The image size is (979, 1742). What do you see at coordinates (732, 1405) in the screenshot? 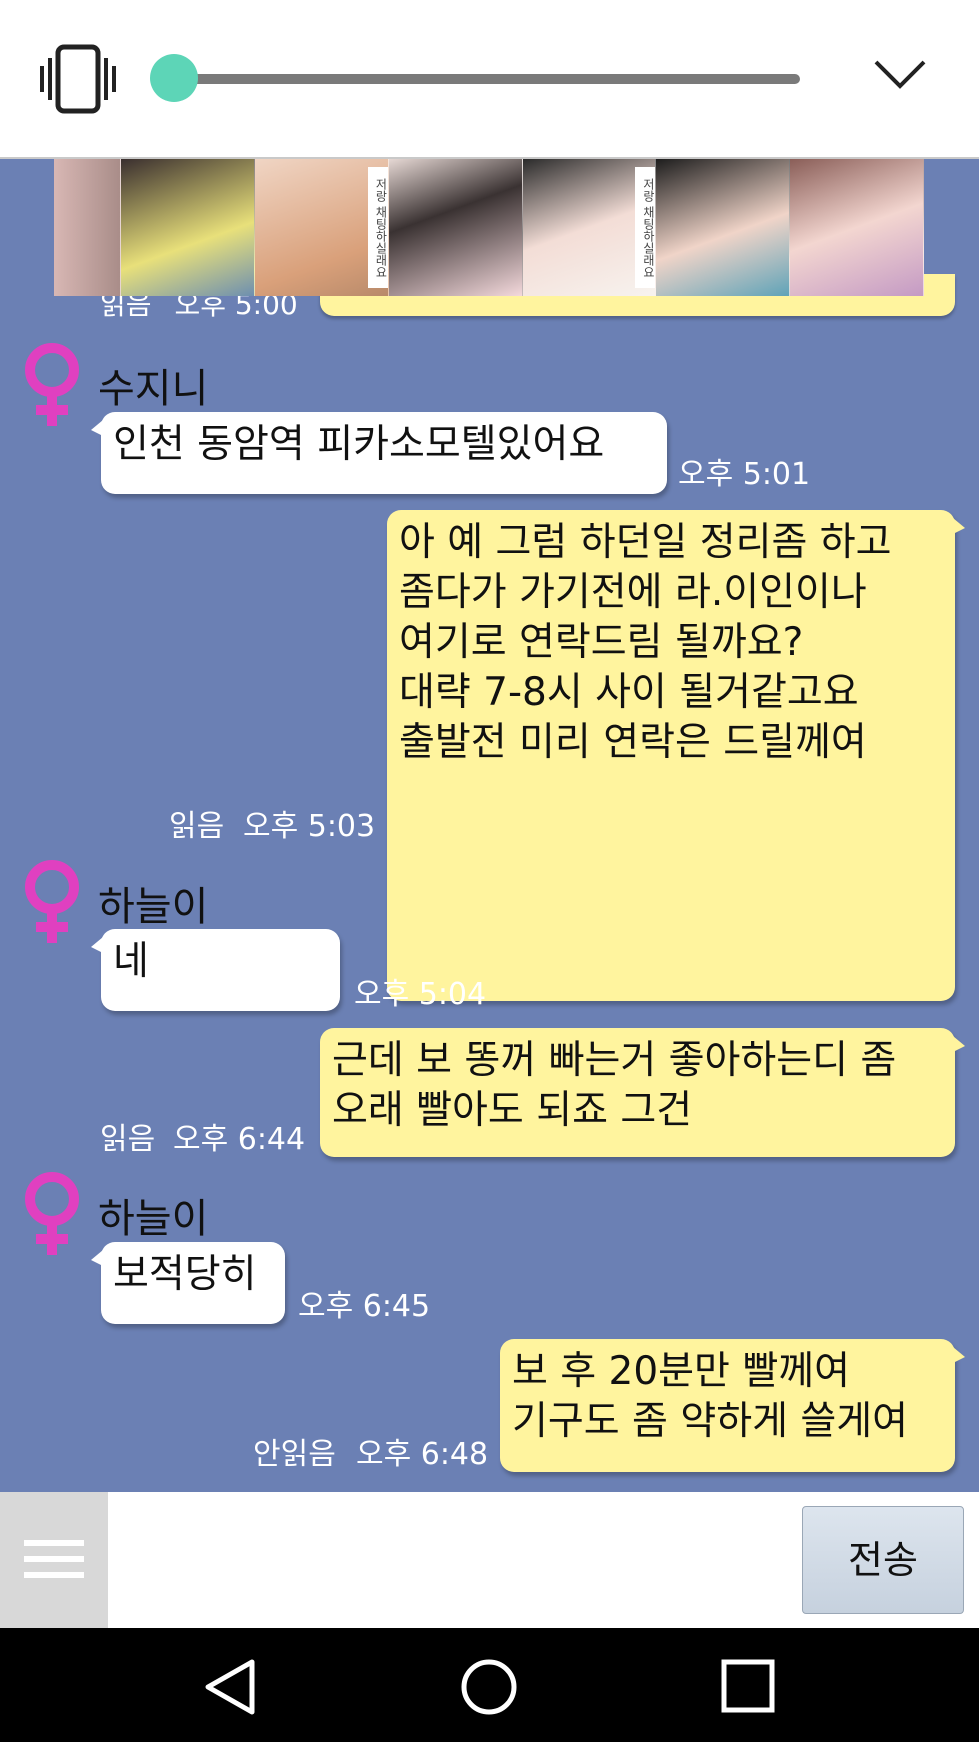
I see `outgoing-message-bubble: 보 후 20분만 빨께여 기구도 좀 약하게 쓸게여` at bounding box center [732, 1405].